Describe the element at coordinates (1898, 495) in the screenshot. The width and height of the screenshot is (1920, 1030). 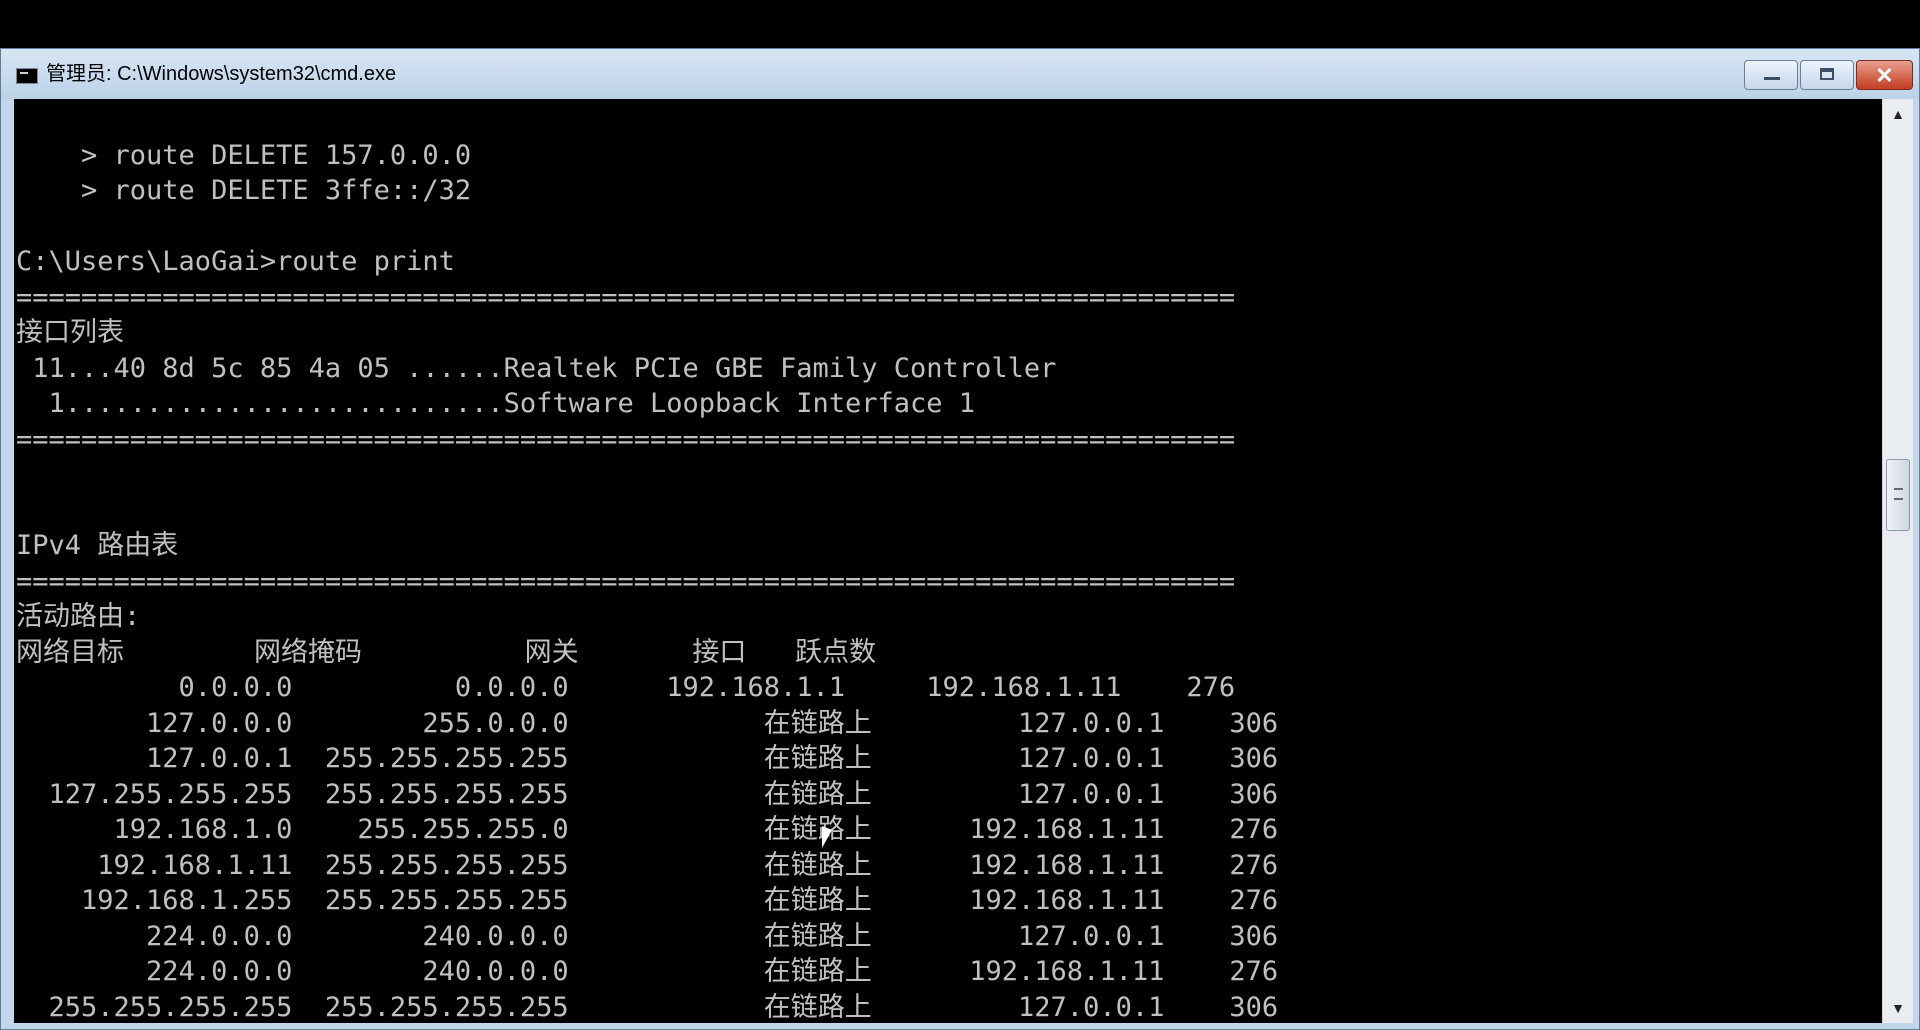
I see `scroll-thumb` at that location.